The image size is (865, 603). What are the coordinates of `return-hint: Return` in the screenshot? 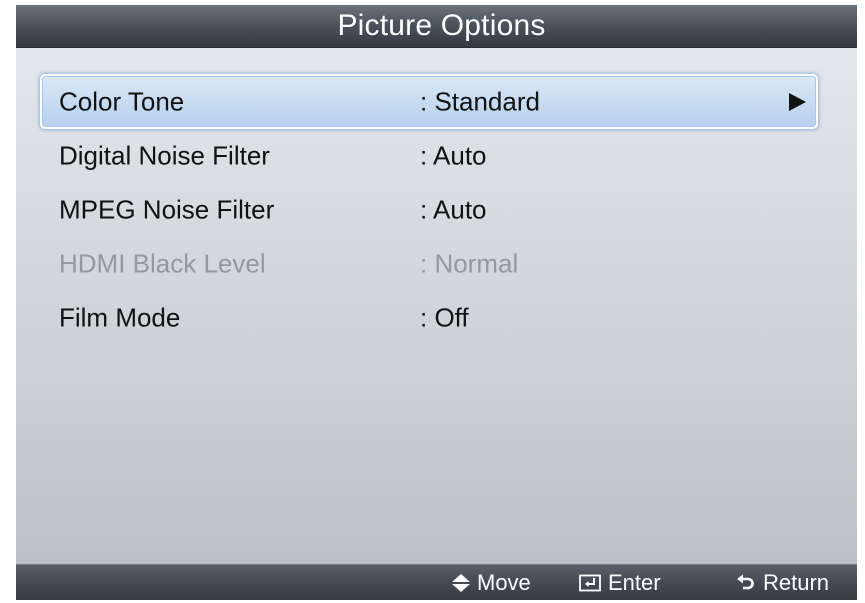 It's located at (782, 583).